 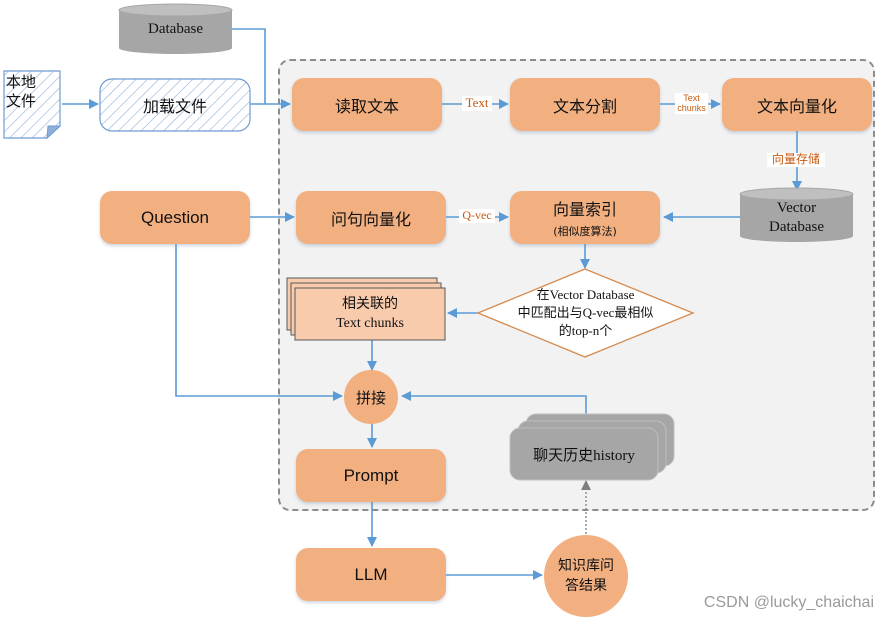 What do you see at coordinates (477, 103) in the screenshot?
I see `edge-label-text: Text` at bounding box center [477, 103].